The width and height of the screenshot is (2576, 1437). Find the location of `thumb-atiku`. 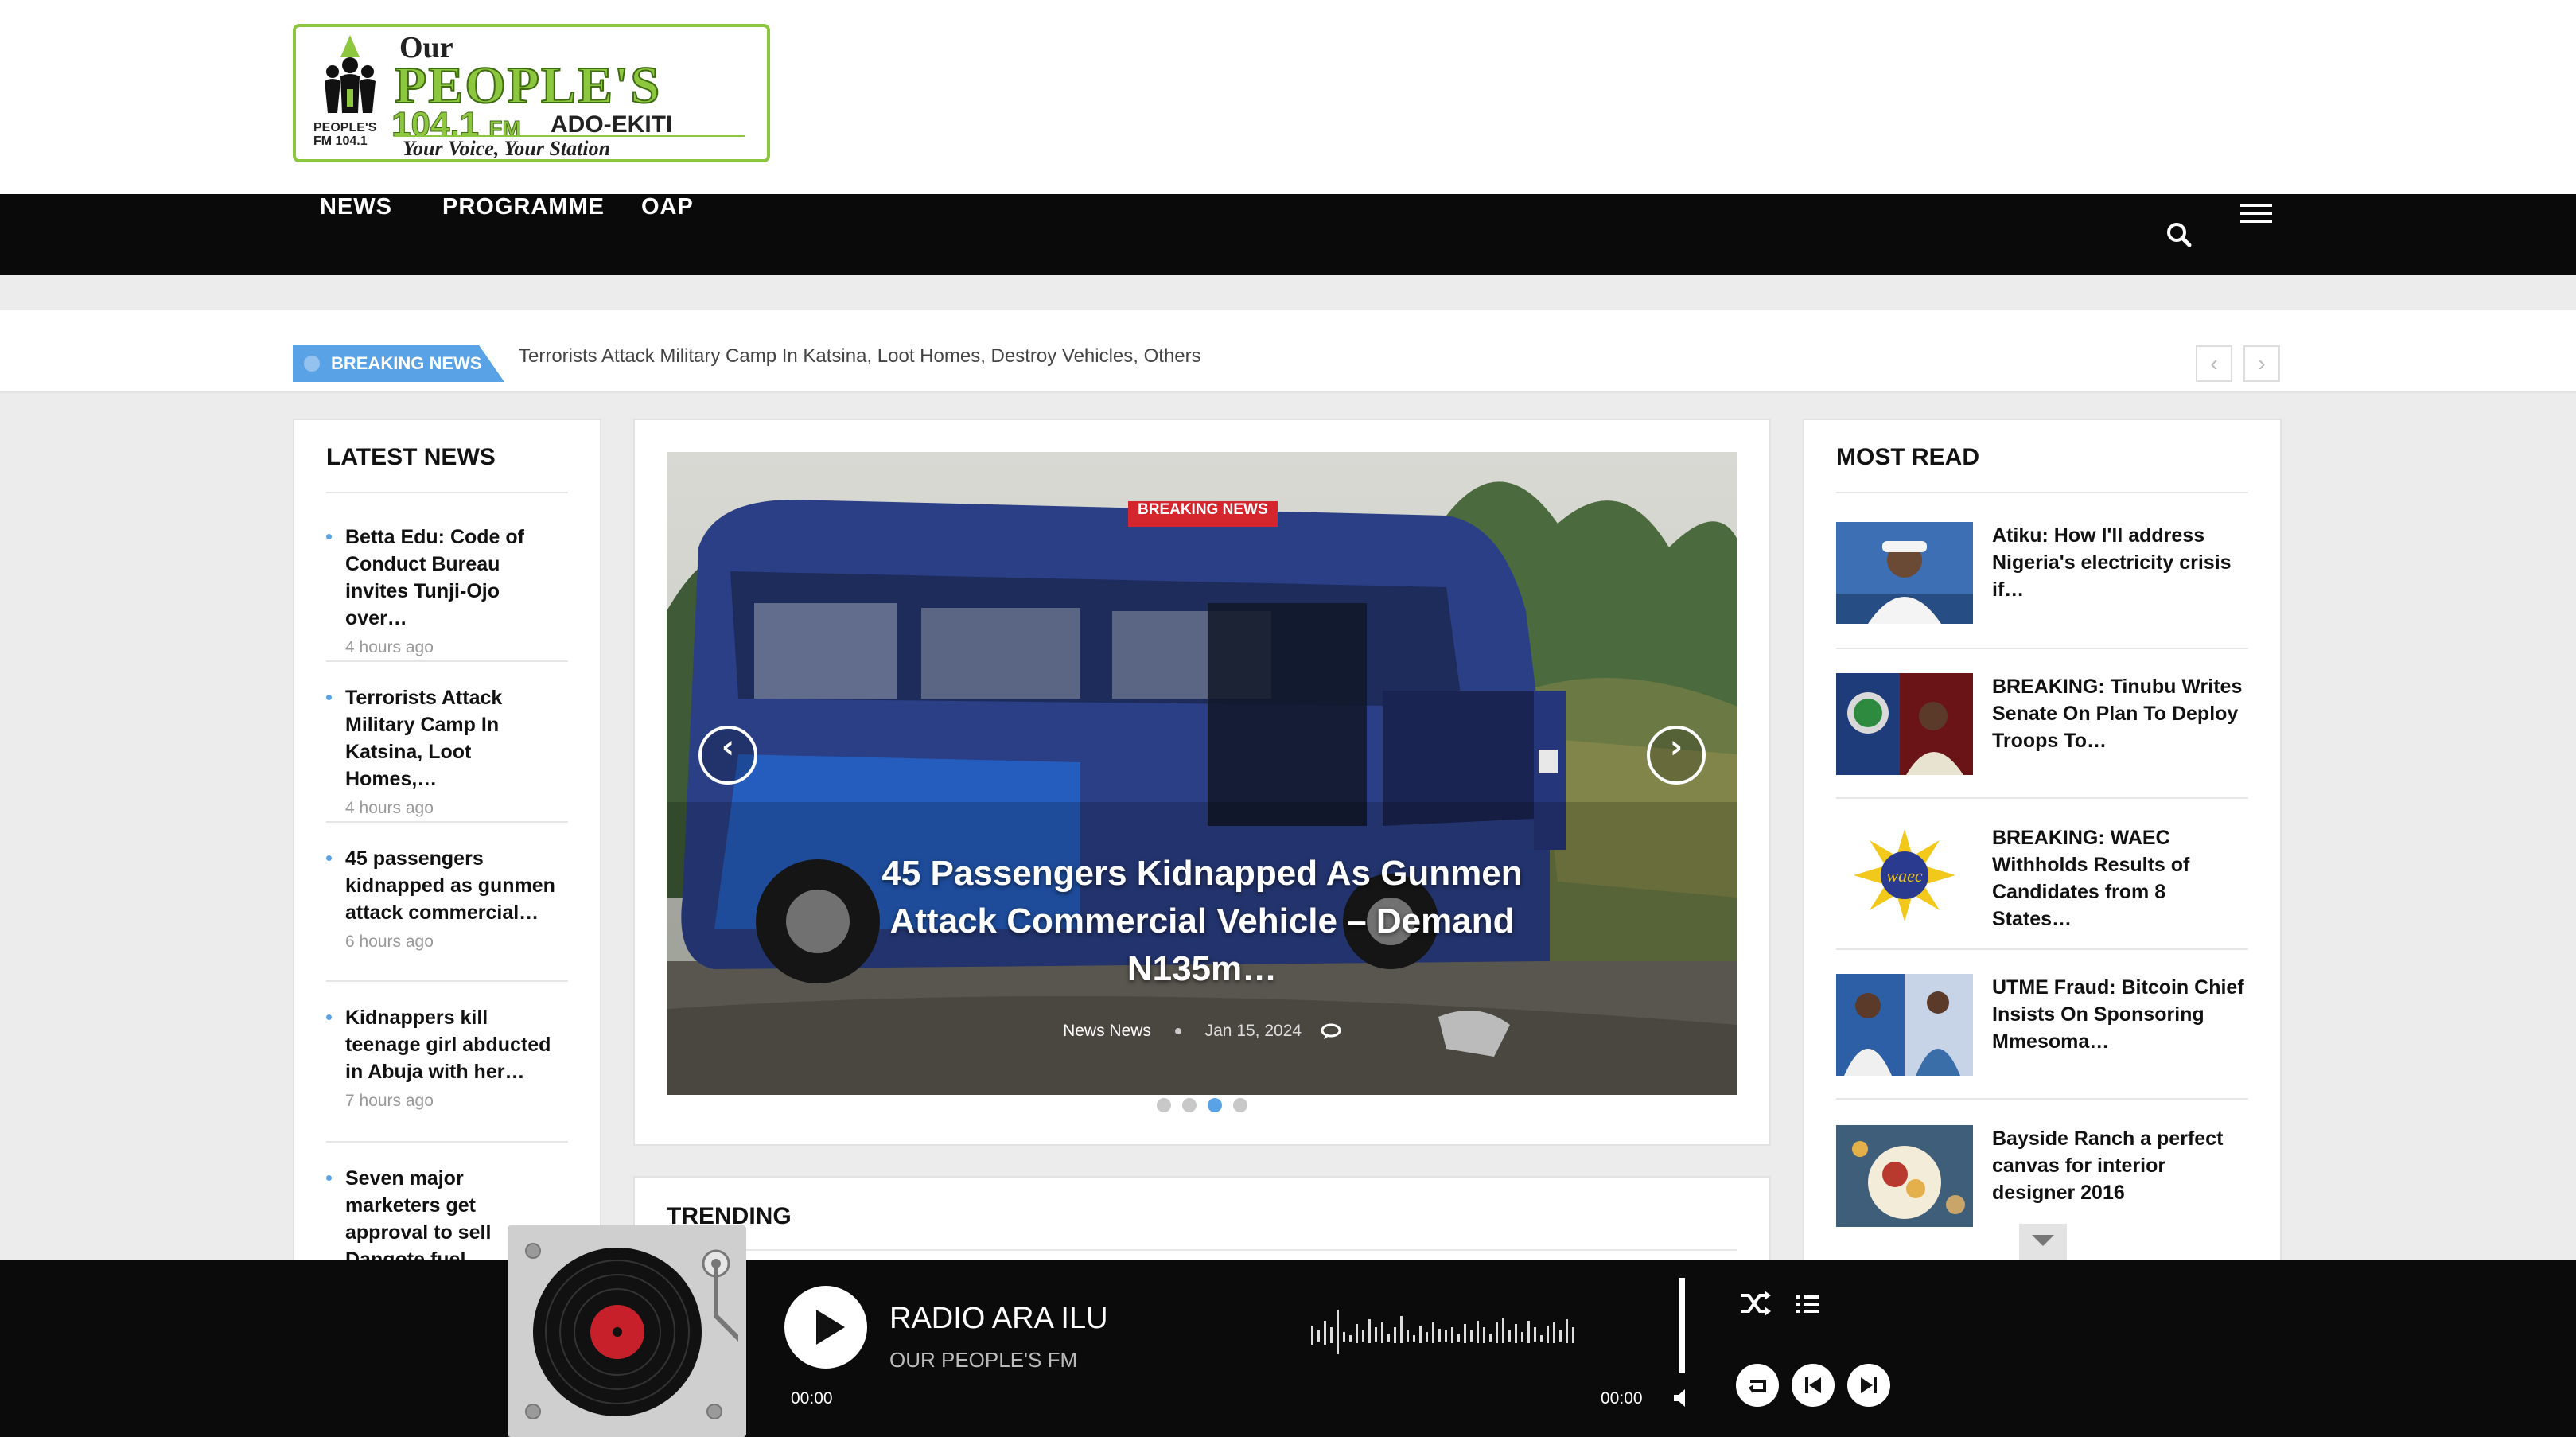

thumb-atiku is located at coordinates (1905, 573).